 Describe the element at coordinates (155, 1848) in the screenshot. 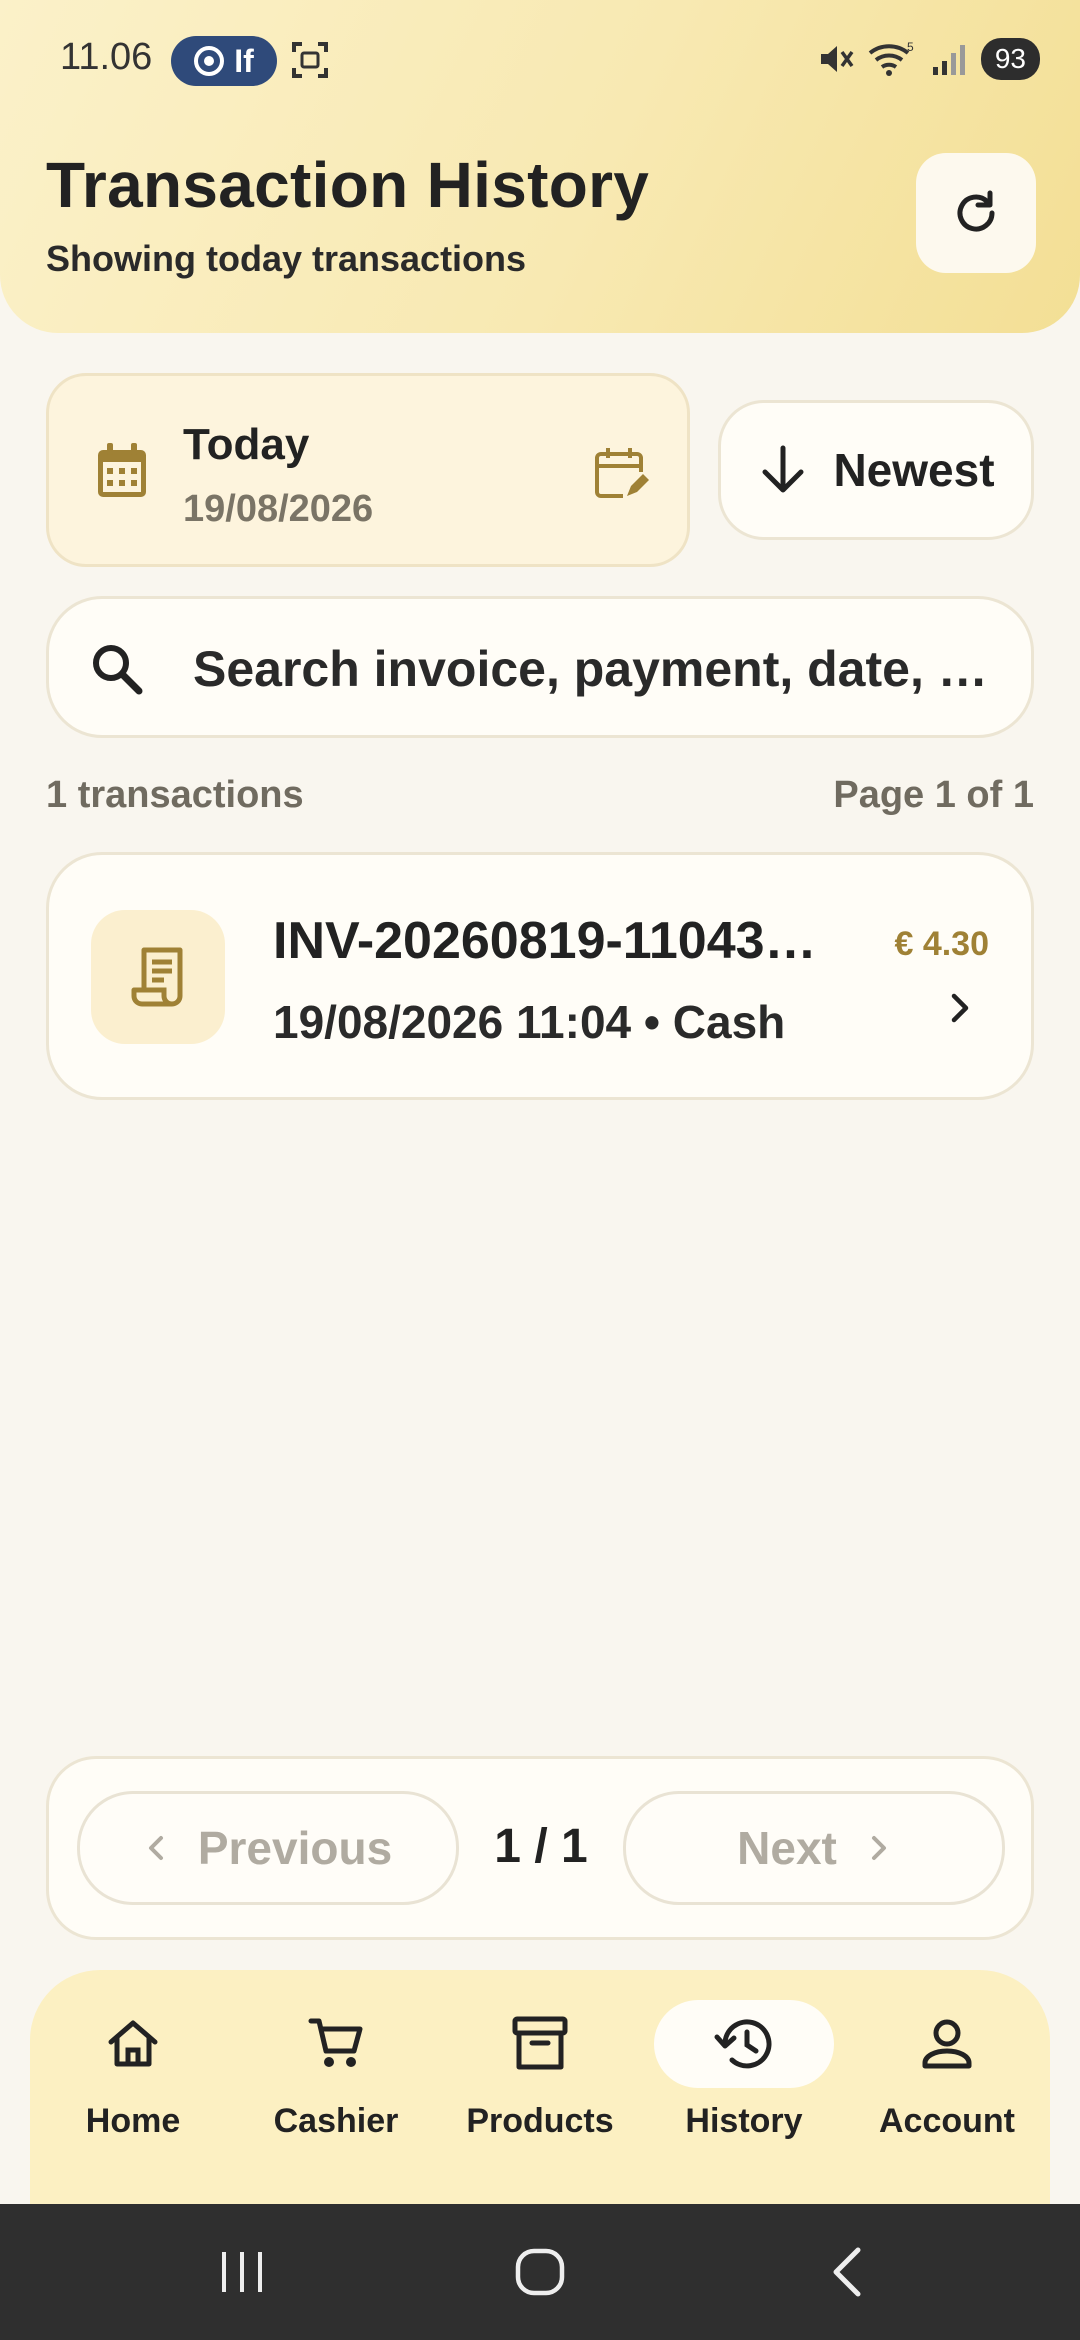

I see `chevron-left-icon` at that location.